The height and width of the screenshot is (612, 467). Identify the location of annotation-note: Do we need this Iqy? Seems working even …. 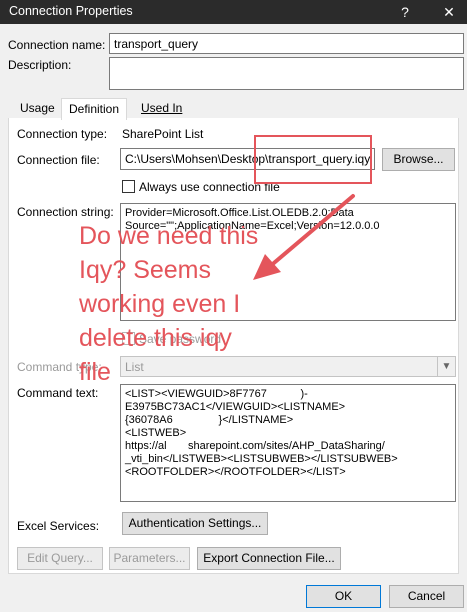
(169, 304).